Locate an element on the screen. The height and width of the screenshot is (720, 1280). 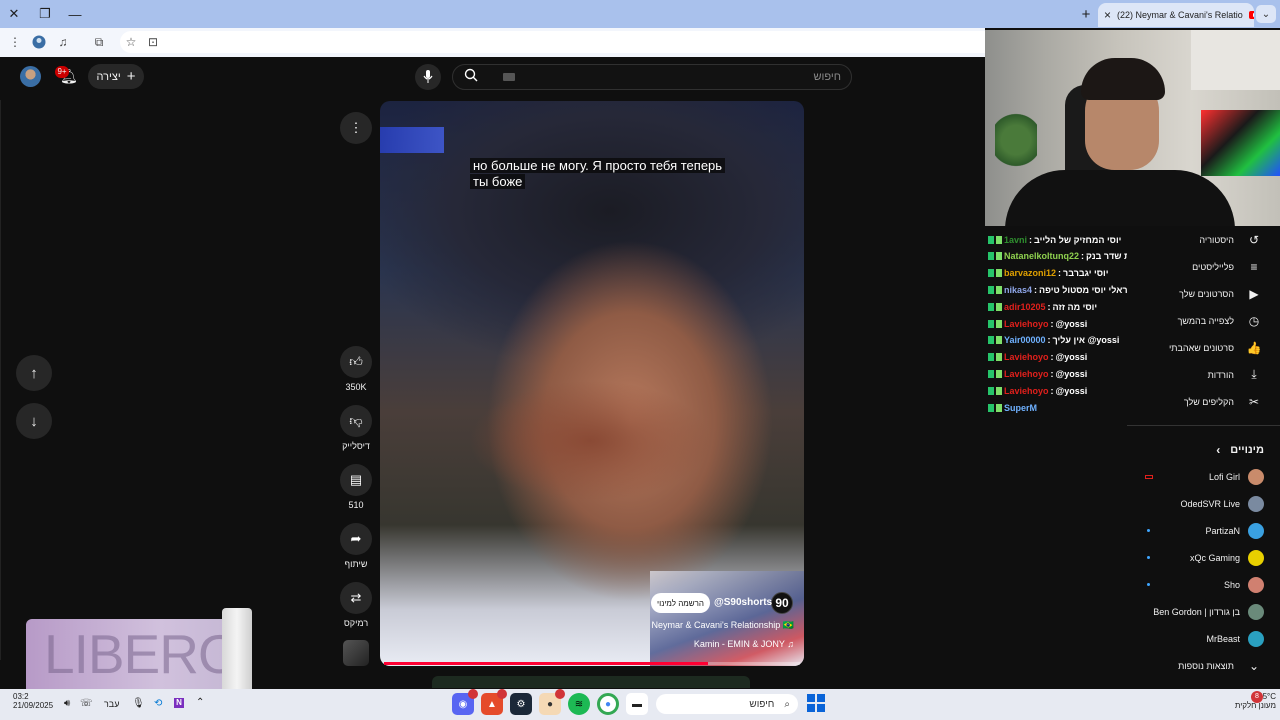
chat-username: Yair00000 is located at coordinates (1025, 340).